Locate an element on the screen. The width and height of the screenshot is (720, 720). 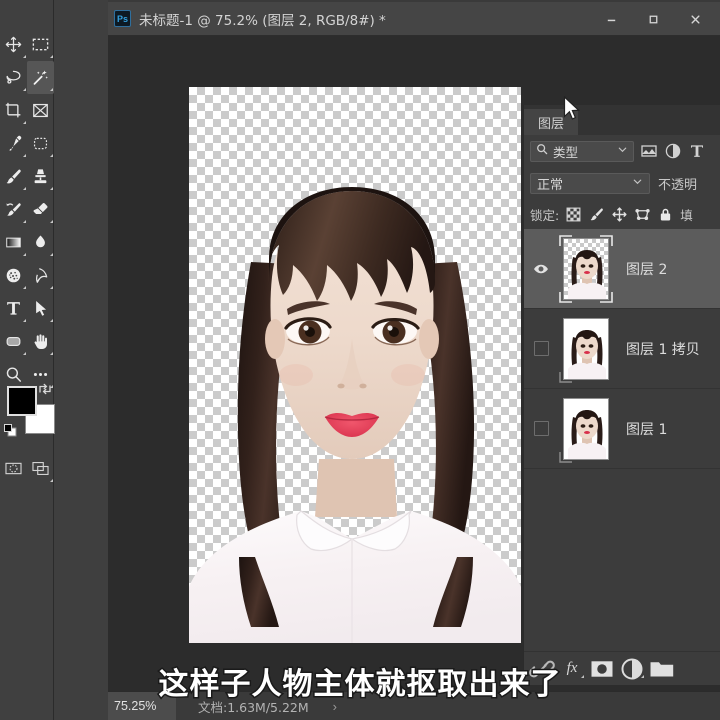
layer-name: 图层 1 拷贝 is located at coordinates (663, 349).